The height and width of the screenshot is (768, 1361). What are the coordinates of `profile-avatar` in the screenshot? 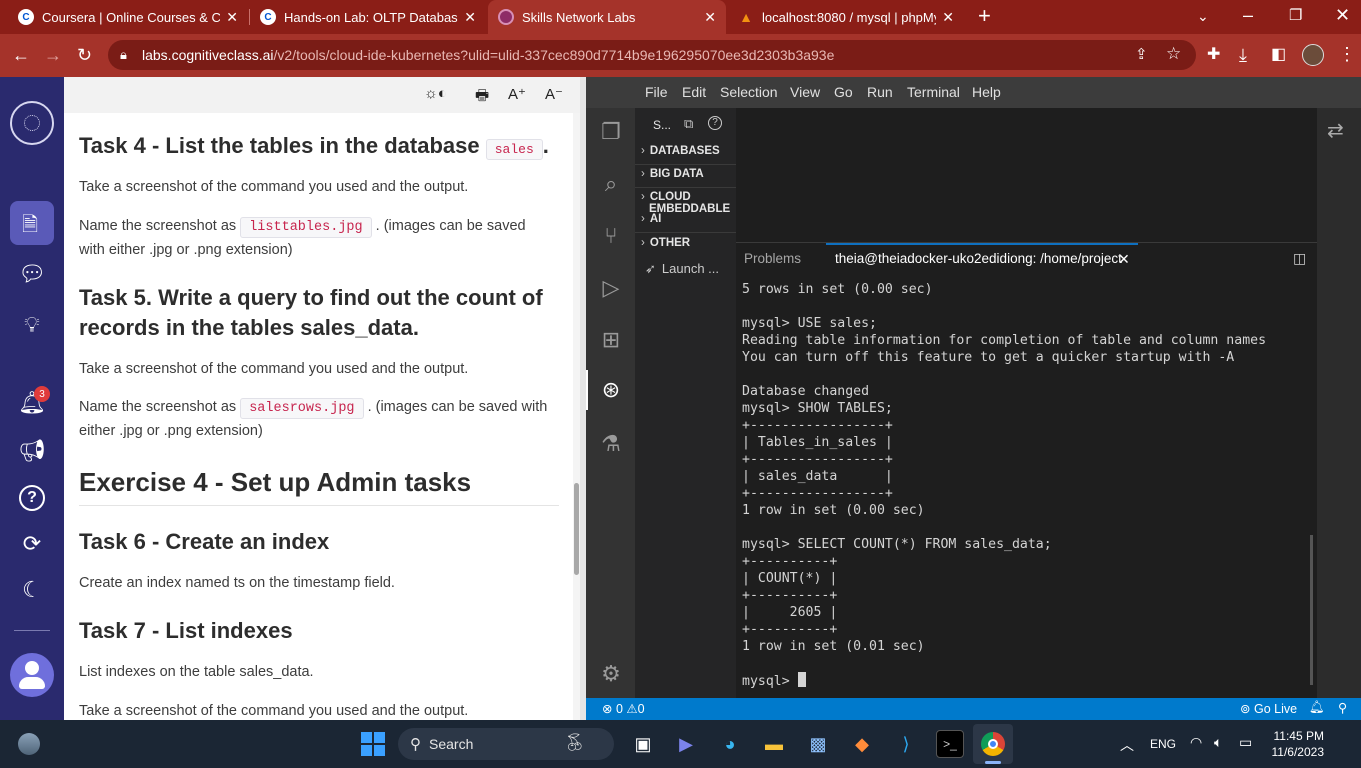 It's located at (1313, 55).